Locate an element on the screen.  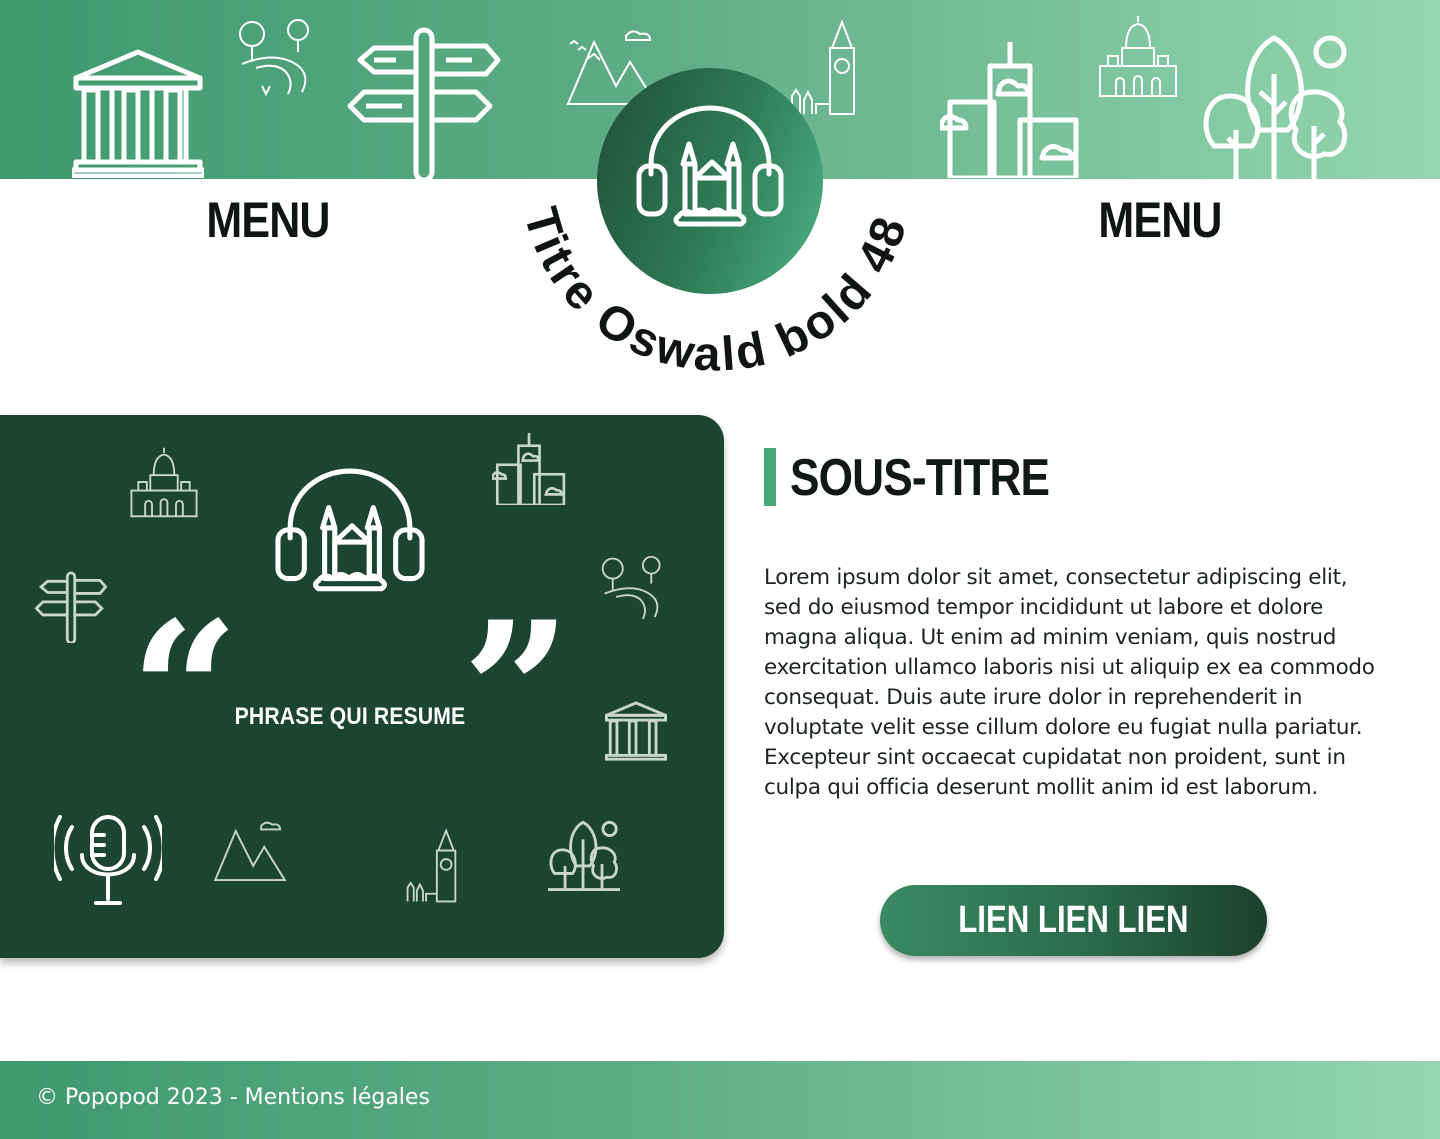
open-quote: “ is located at coordinates (185, 691).